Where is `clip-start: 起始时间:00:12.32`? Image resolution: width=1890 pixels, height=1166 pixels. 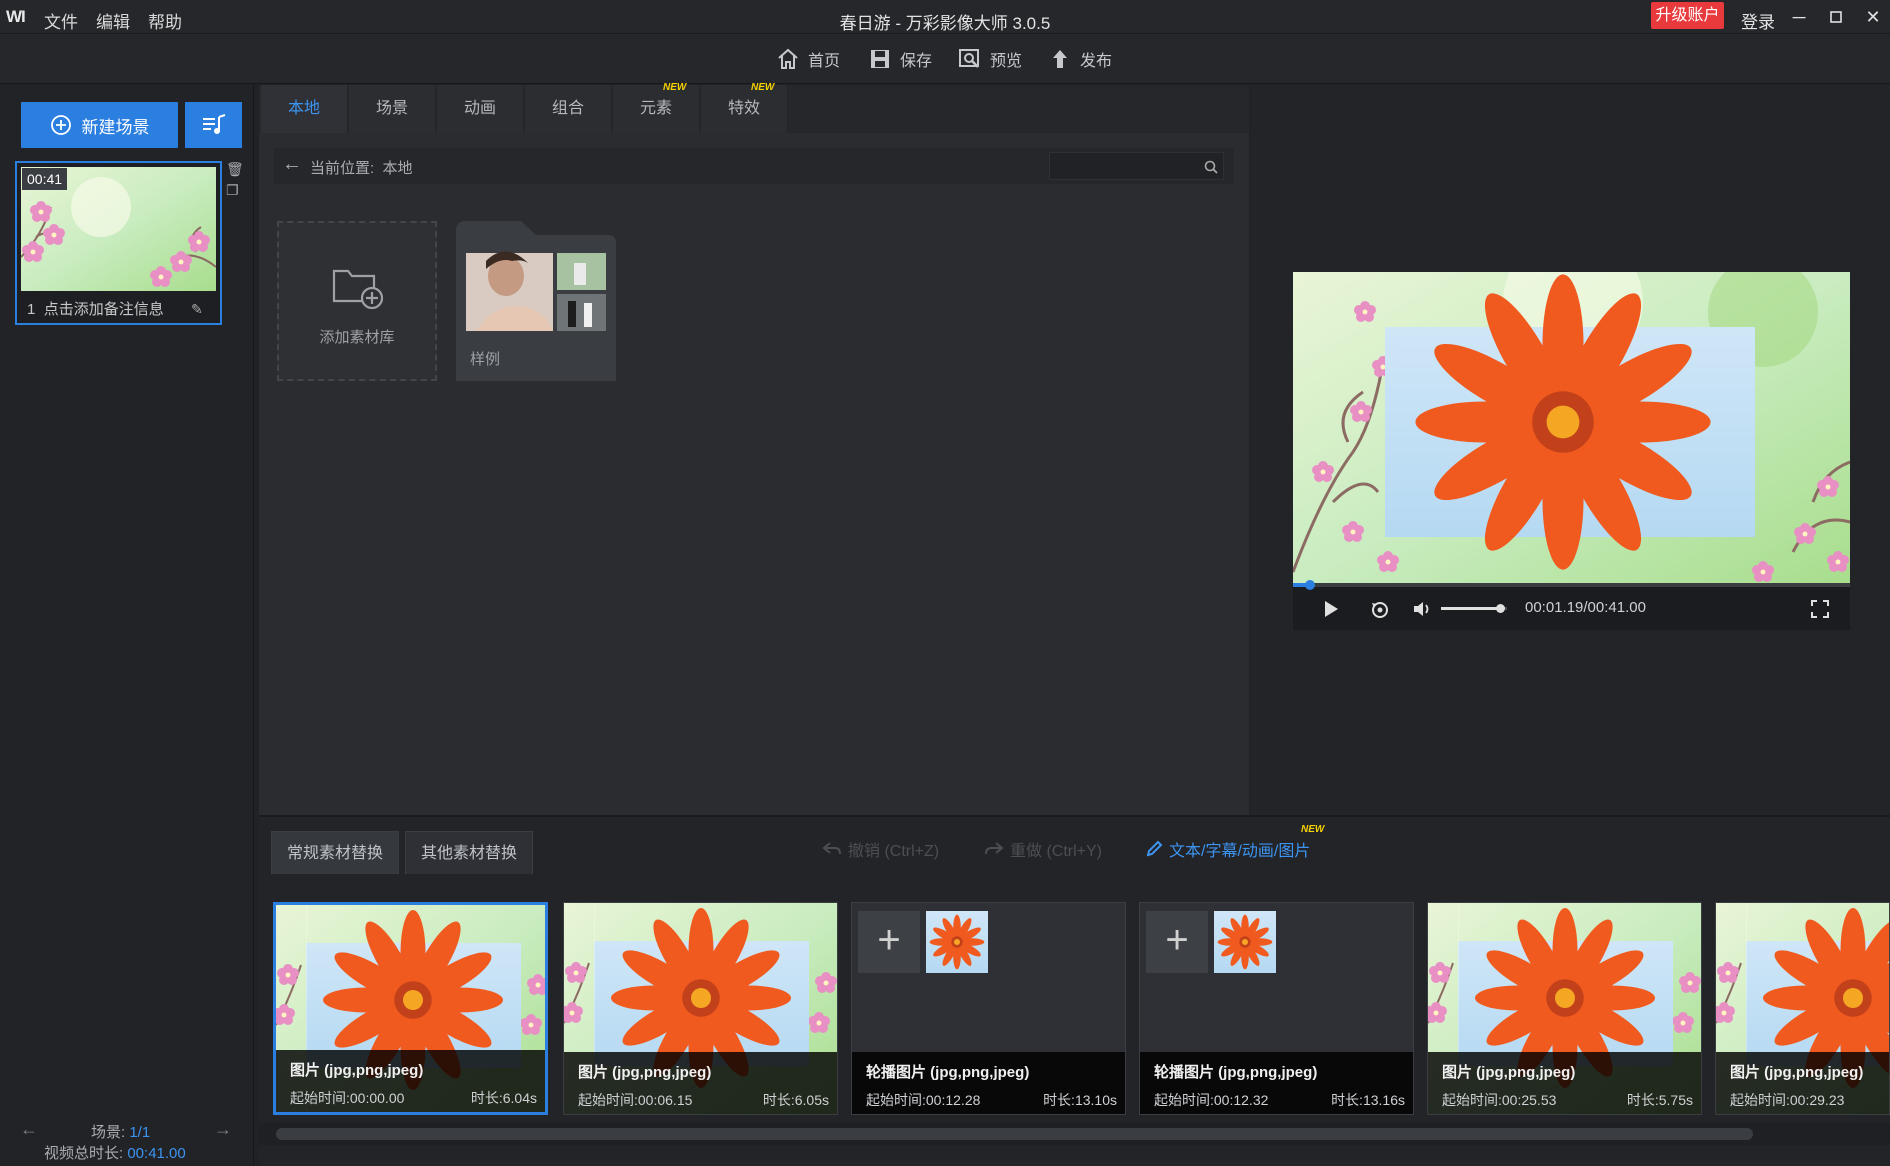 clip-start: 起始时间:00:12.32 is located at coordinates (1211, 1100).